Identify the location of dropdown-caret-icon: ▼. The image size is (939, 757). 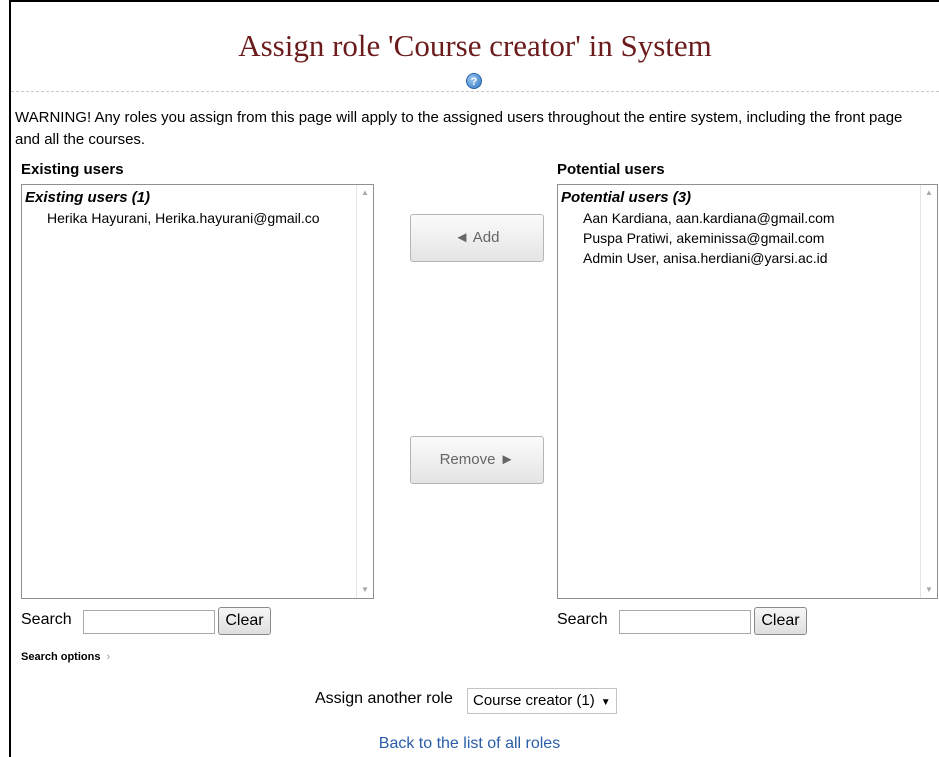
(605, 702).